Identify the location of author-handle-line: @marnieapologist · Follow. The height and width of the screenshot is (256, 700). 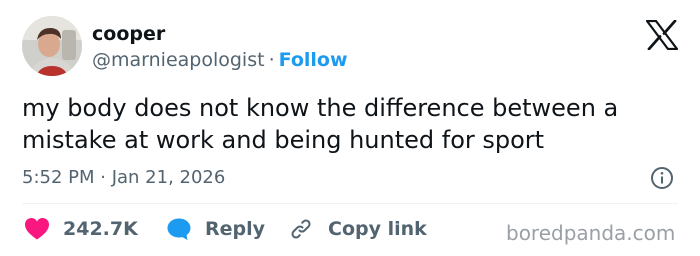
(220, 60).